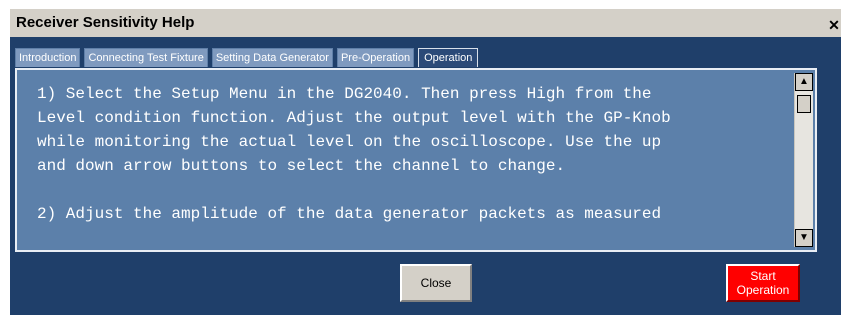 Image resolution: width=841 pixels, height=315 pixels. I want to click on arrow-down-icon: ▼, so click(804, 238).